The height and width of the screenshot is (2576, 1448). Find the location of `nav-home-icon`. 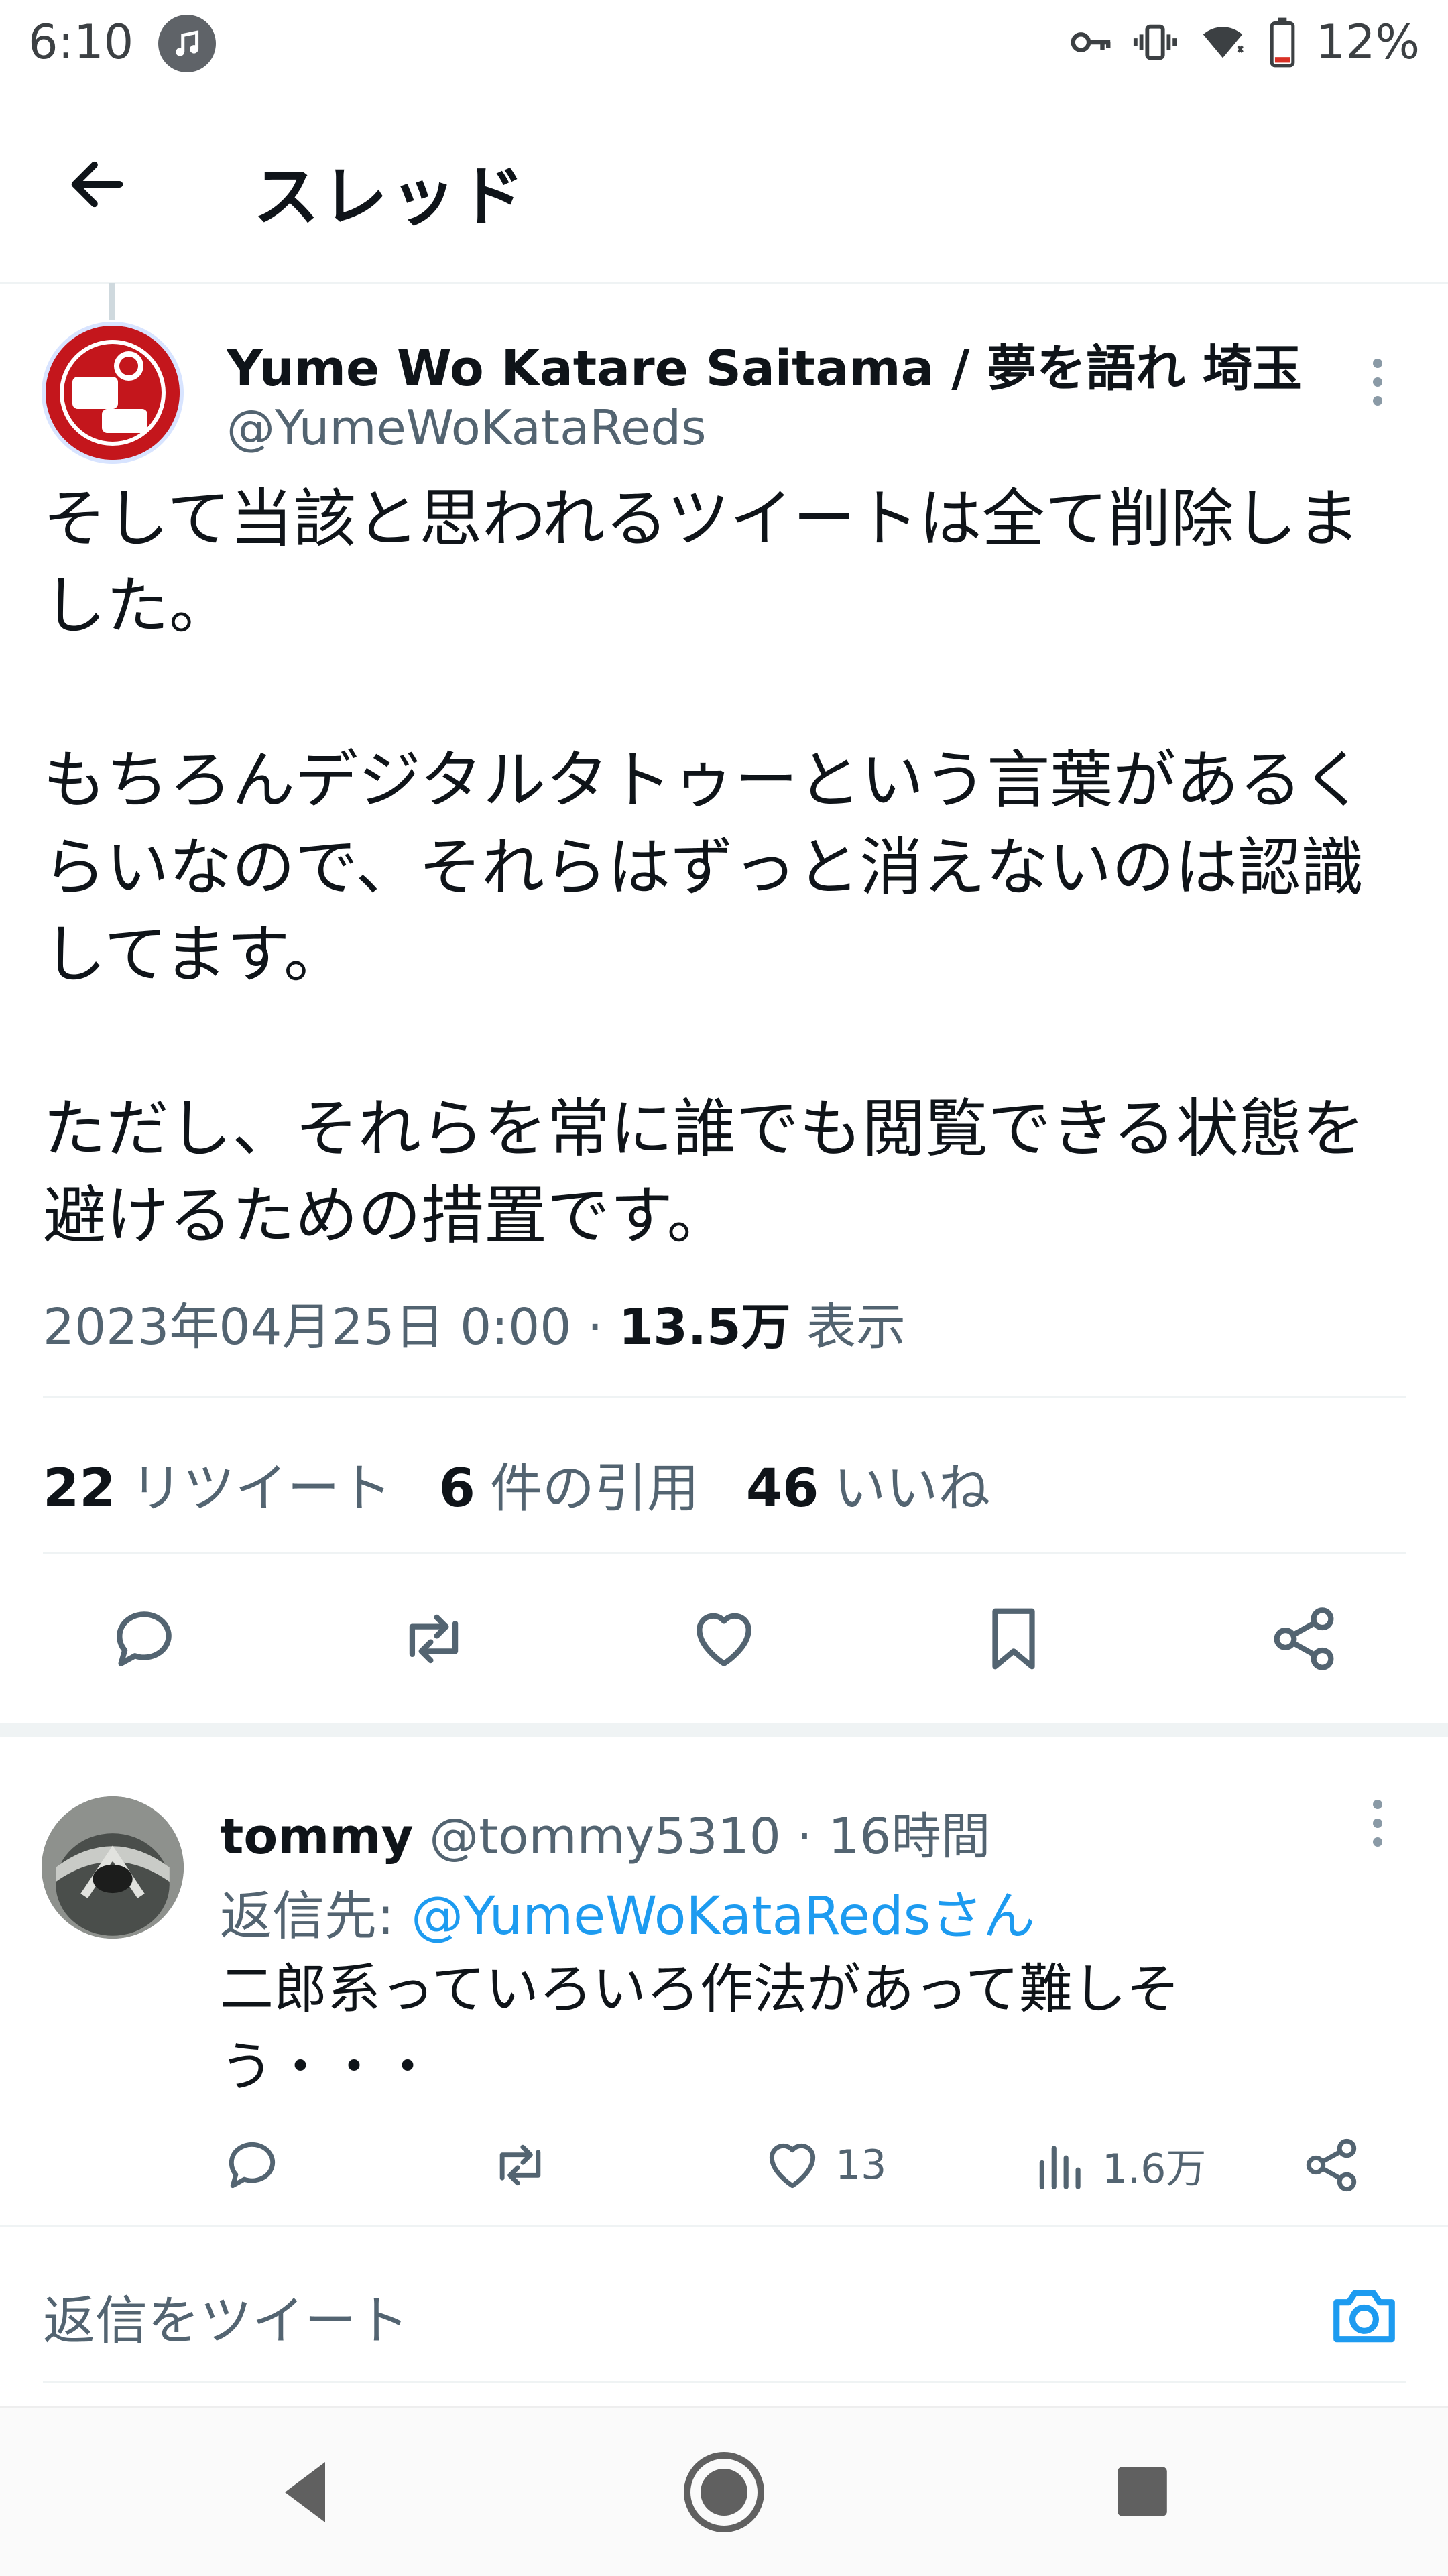

nav-home-icon is located at coordinates (724, 2492).